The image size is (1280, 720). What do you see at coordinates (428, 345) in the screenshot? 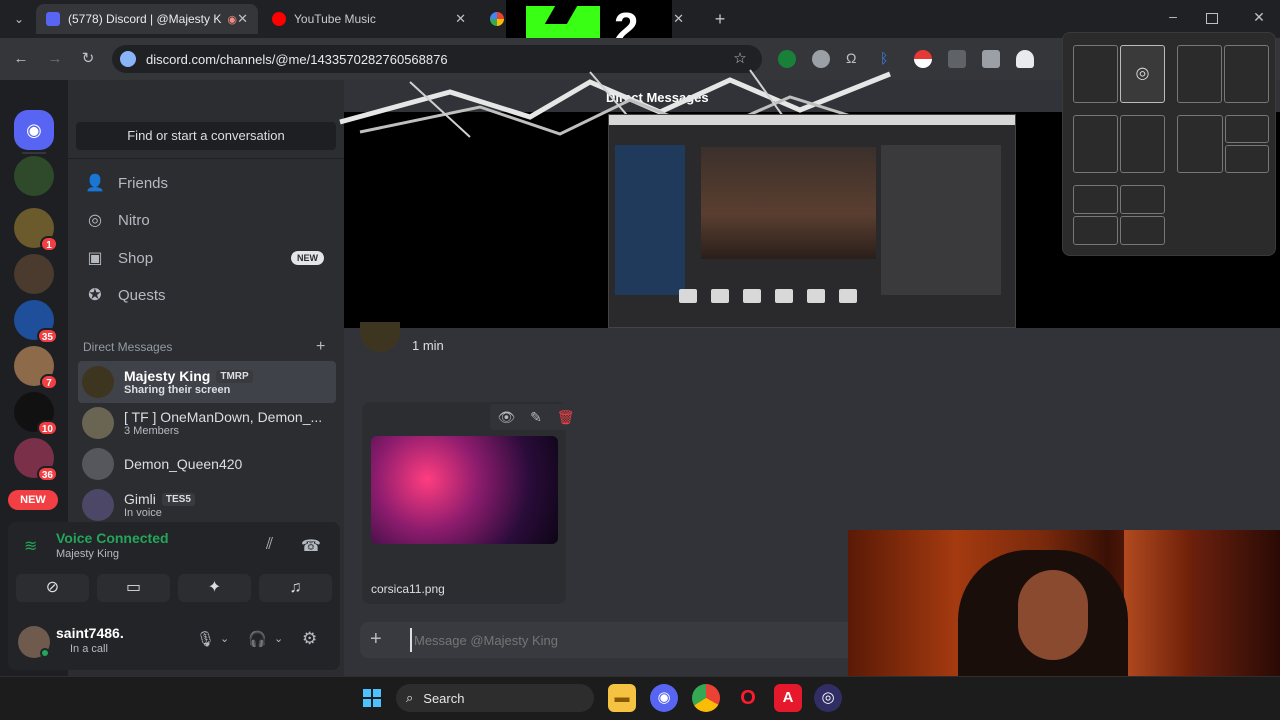
I see `message-timestamp: 1 min` at bounding box center [428, 345].